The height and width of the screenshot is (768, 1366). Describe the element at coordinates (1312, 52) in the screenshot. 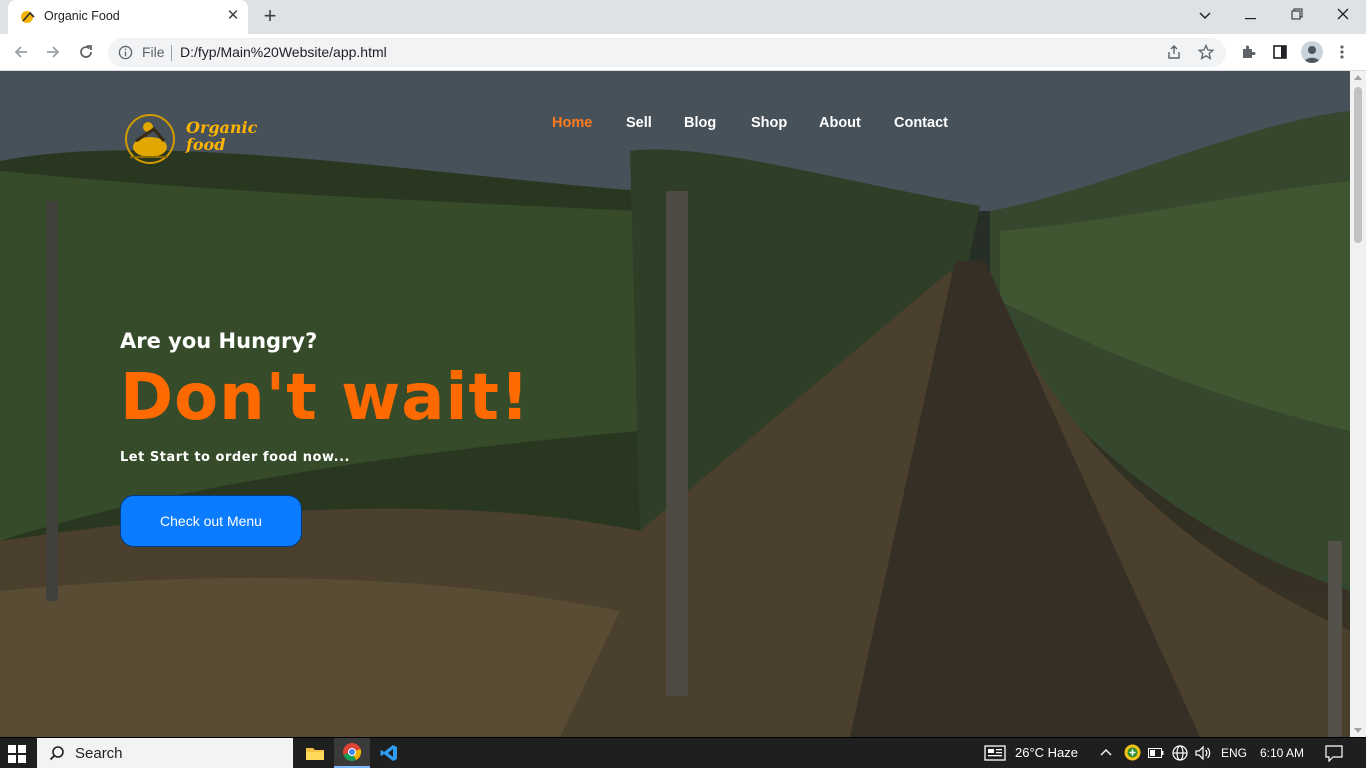

I see `profile-avatar` at that location.